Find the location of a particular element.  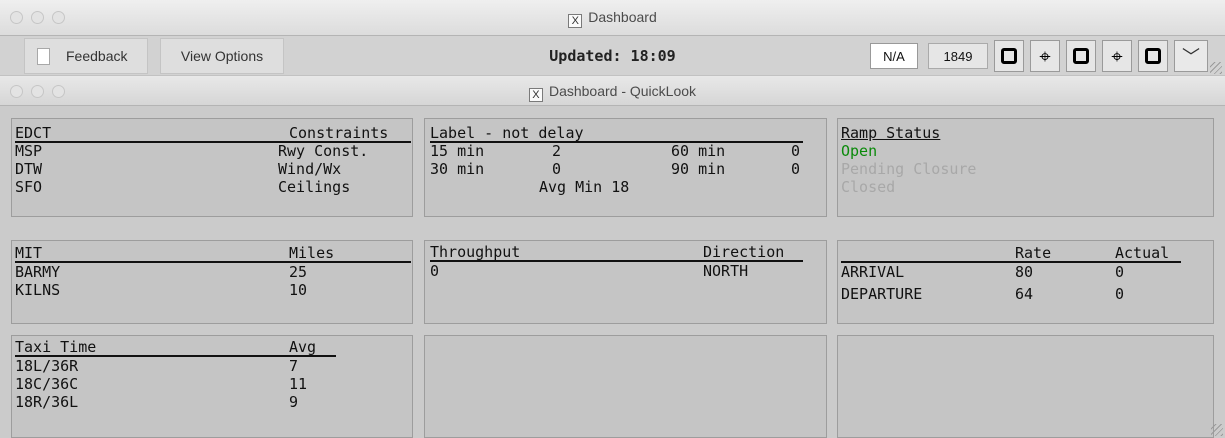

feedback-button: Feedback is located at coordinates (86, 56).